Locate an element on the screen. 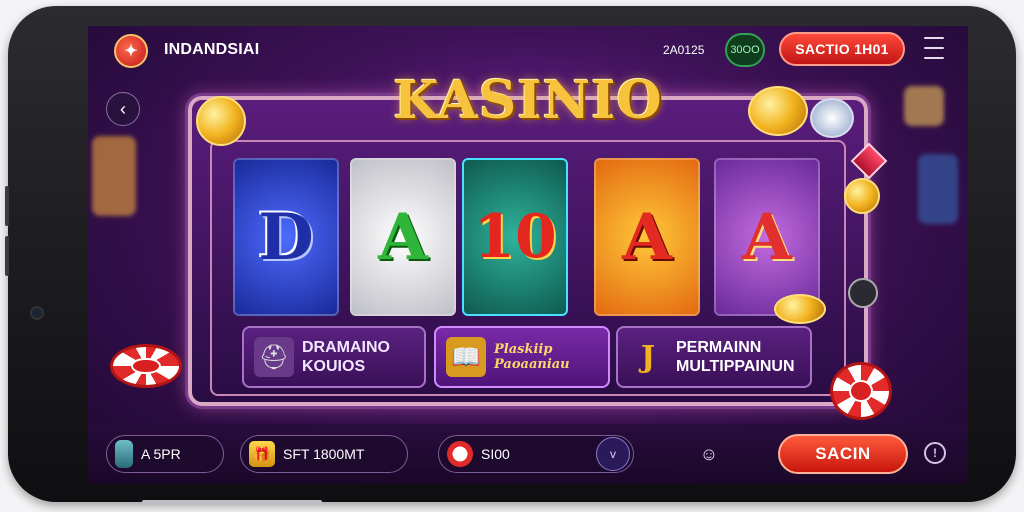 This screenshot has width=1024, height=512. feature-label: Plaskiip Paoaaniau is located at coordinates (532, 357).